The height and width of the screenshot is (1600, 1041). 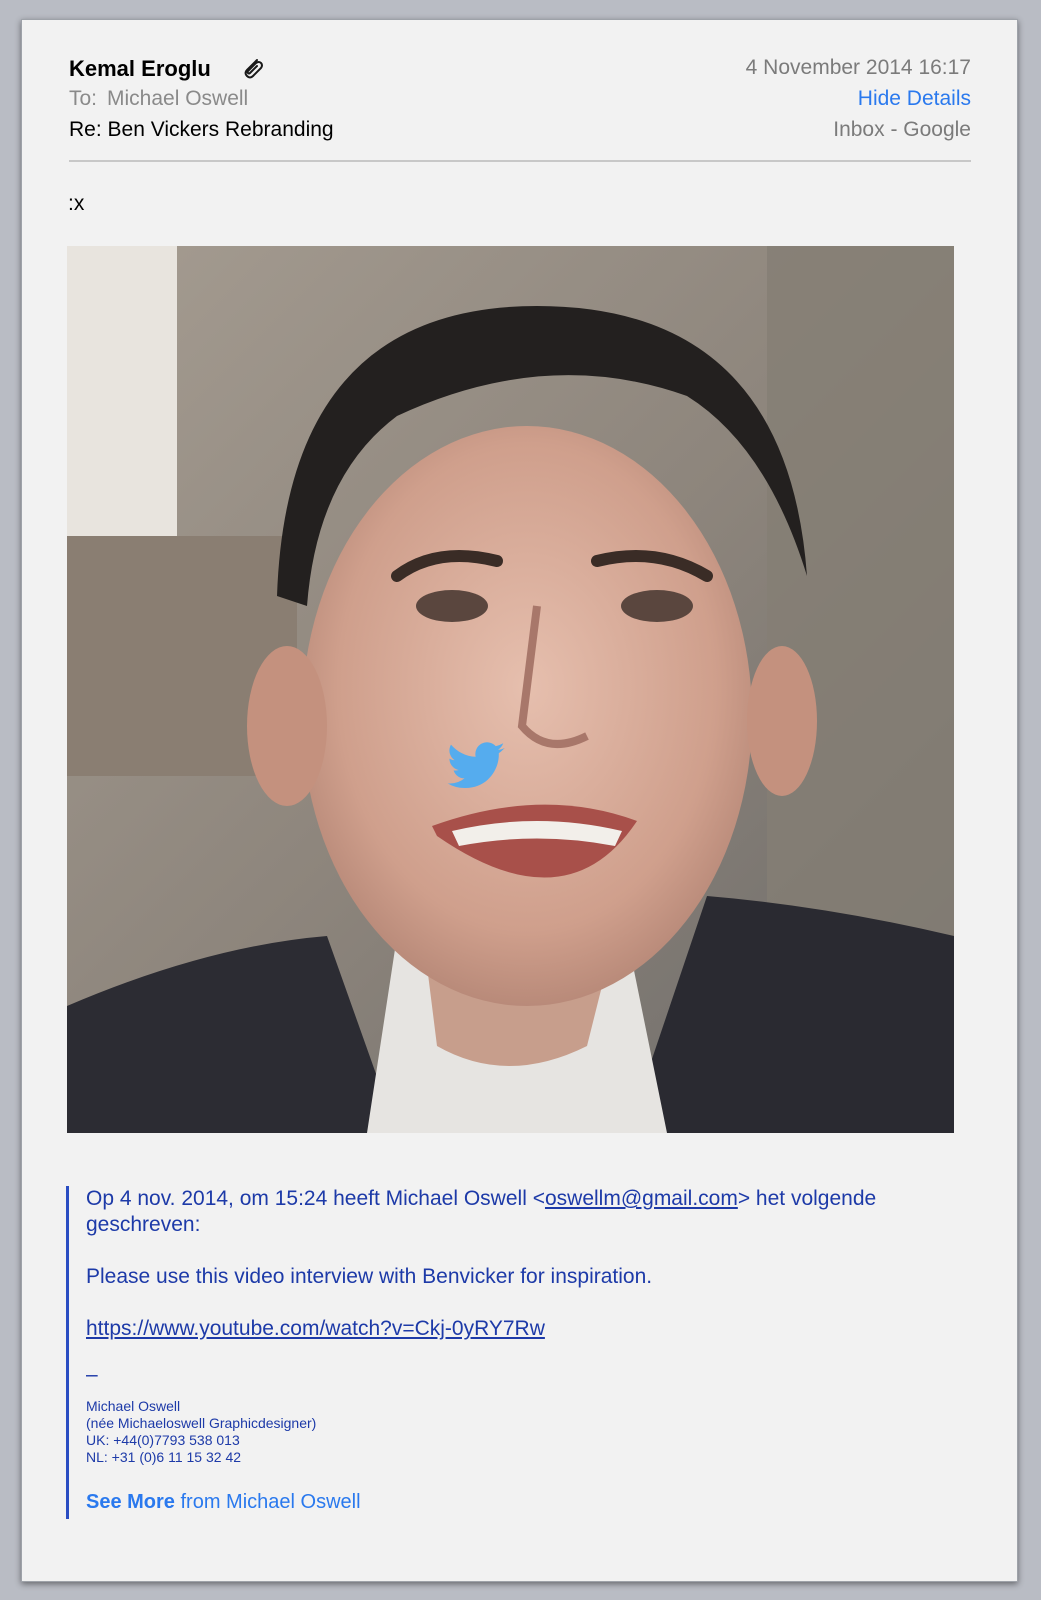 What do you see at coordinates (516, 1502) in the screenshot?
I see `see-more-line: See More from Michael Oswell` at bounding box center [516, 1502].